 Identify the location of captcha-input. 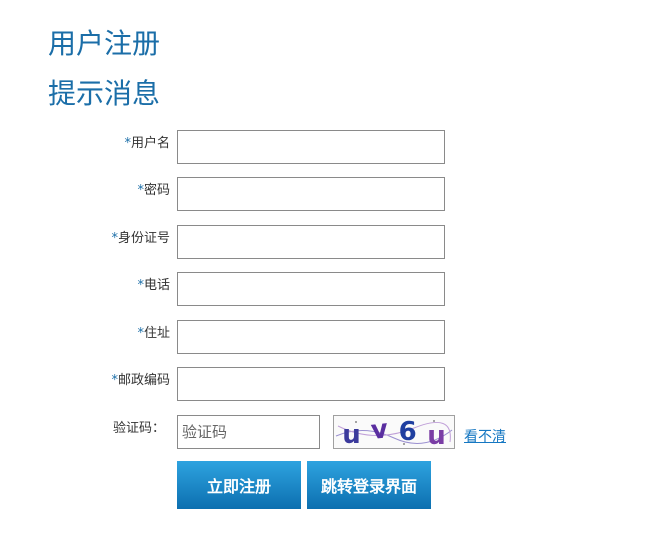
(248, 432).